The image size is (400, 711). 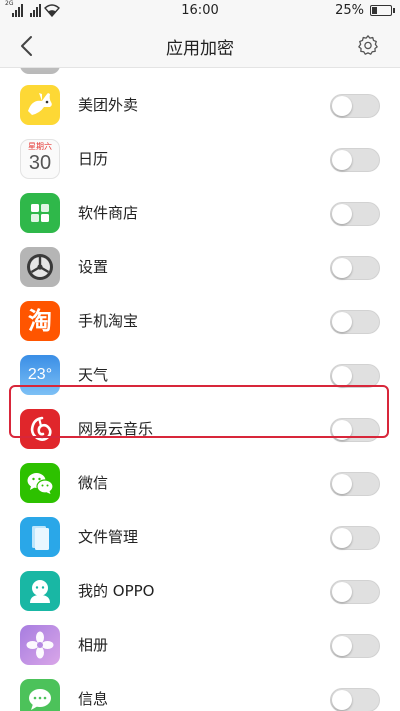 What do you see at coordinates (40, 429) in the screenshot?
I see `netease-music-icon` at bounding box center [40, 429].